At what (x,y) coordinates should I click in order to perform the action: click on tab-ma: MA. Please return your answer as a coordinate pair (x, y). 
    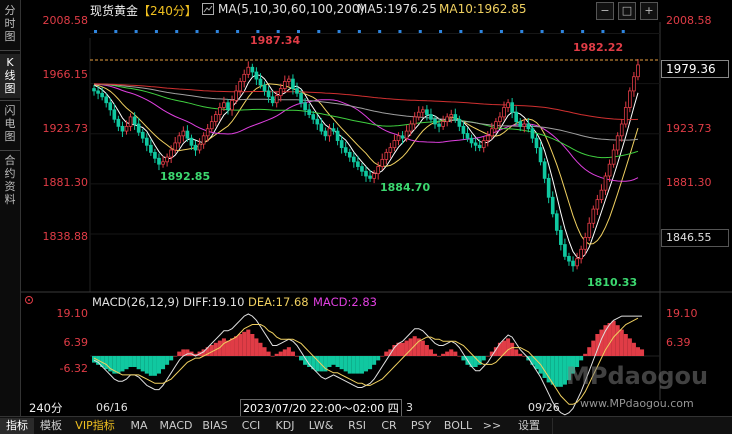
    Looking at the image, I should click on (139, 426).